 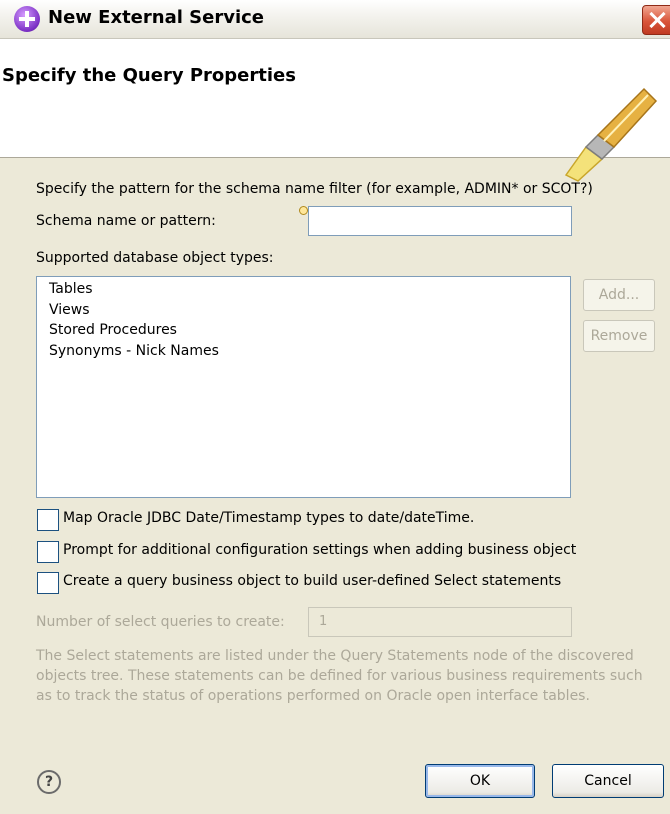 I want to click on window-title: New External Service, so click(x=156, y=17).